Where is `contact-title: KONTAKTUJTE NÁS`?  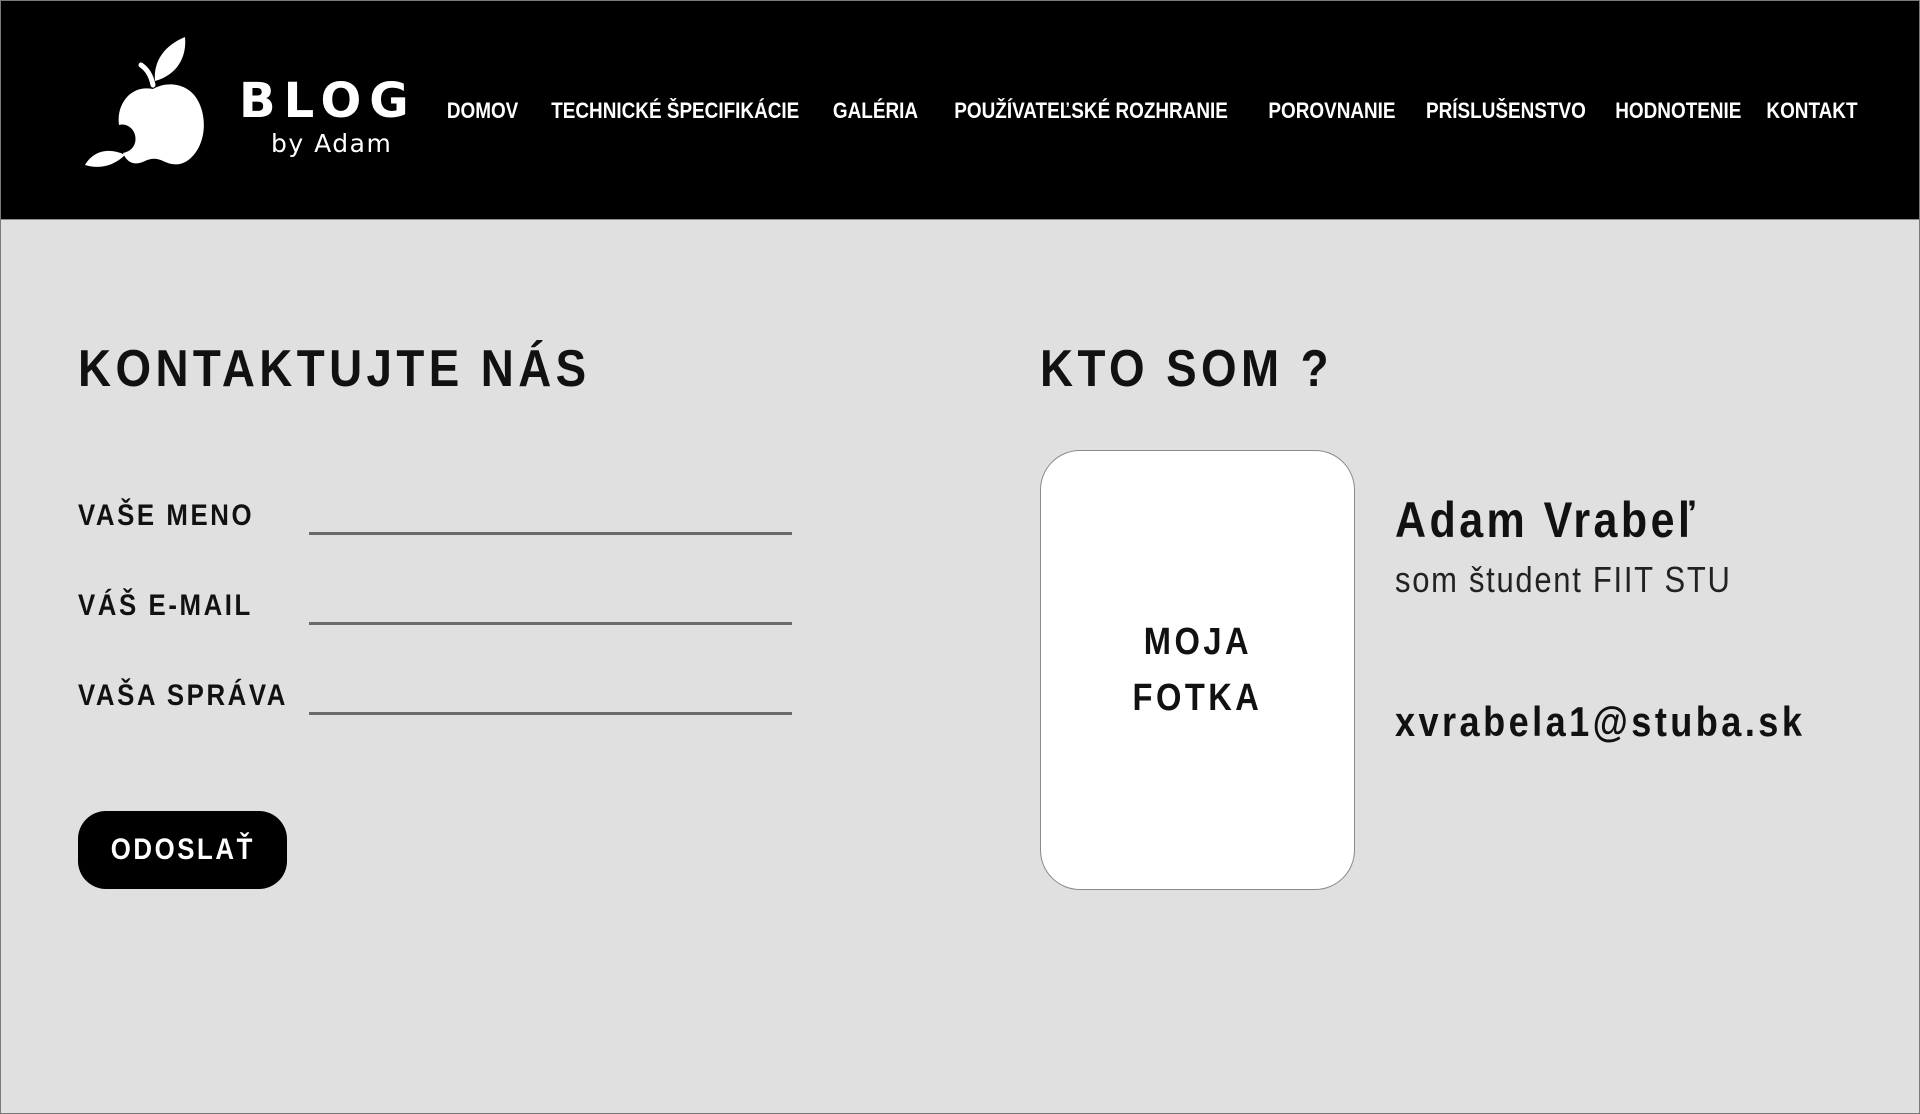
contact-title: KONTAKTUJTE NÁS is located at coordinates (334, 369).